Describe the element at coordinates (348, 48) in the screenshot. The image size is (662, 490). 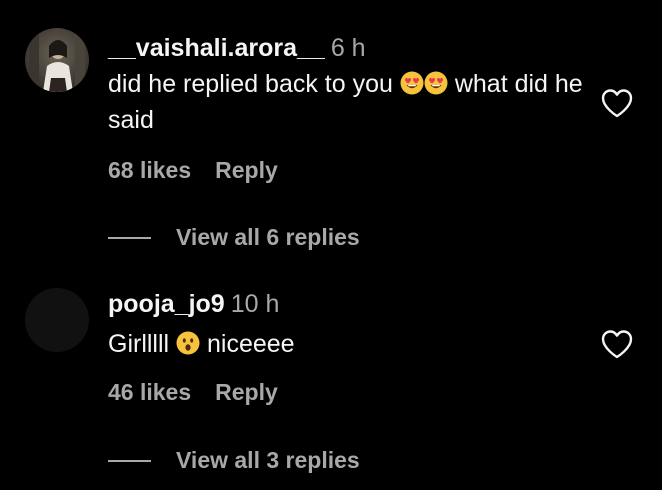
I see `comment-timestamp: 6 h` at that location.